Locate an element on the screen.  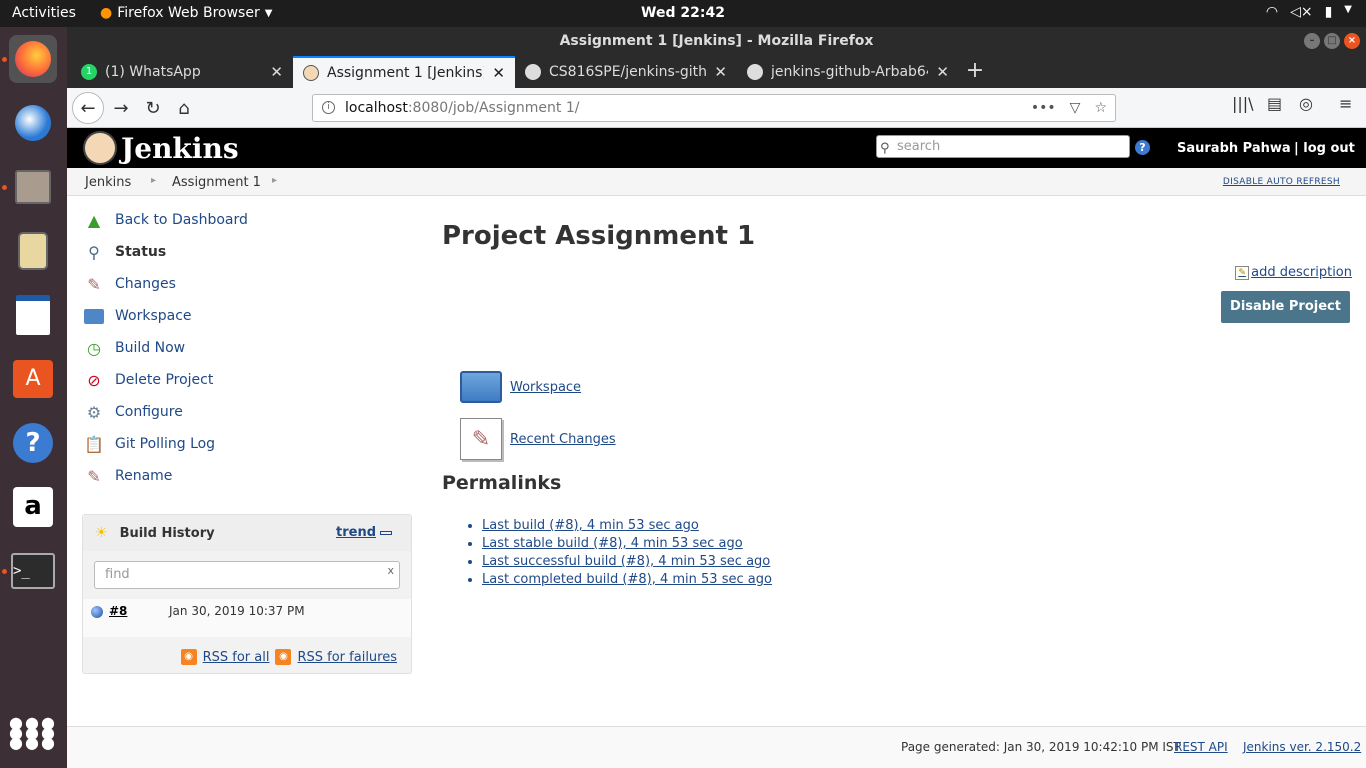
system-tray: ◠ ◁× ▮ ▼ is located at coordinates (1309, 12).